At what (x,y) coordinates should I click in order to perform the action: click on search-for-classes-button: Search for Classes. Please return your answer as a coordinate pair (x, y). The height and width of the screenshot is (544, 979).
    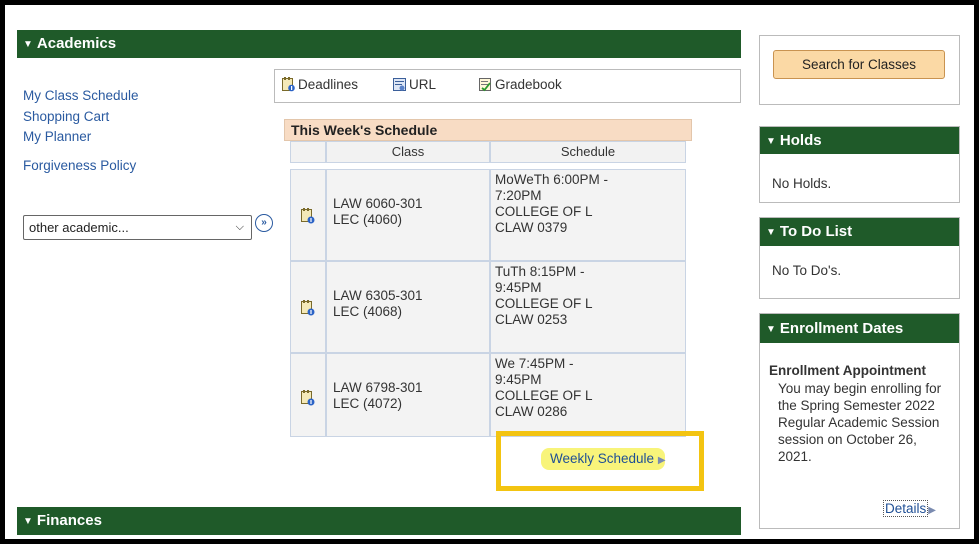
    Looking at the image, I should click on (859, 64).